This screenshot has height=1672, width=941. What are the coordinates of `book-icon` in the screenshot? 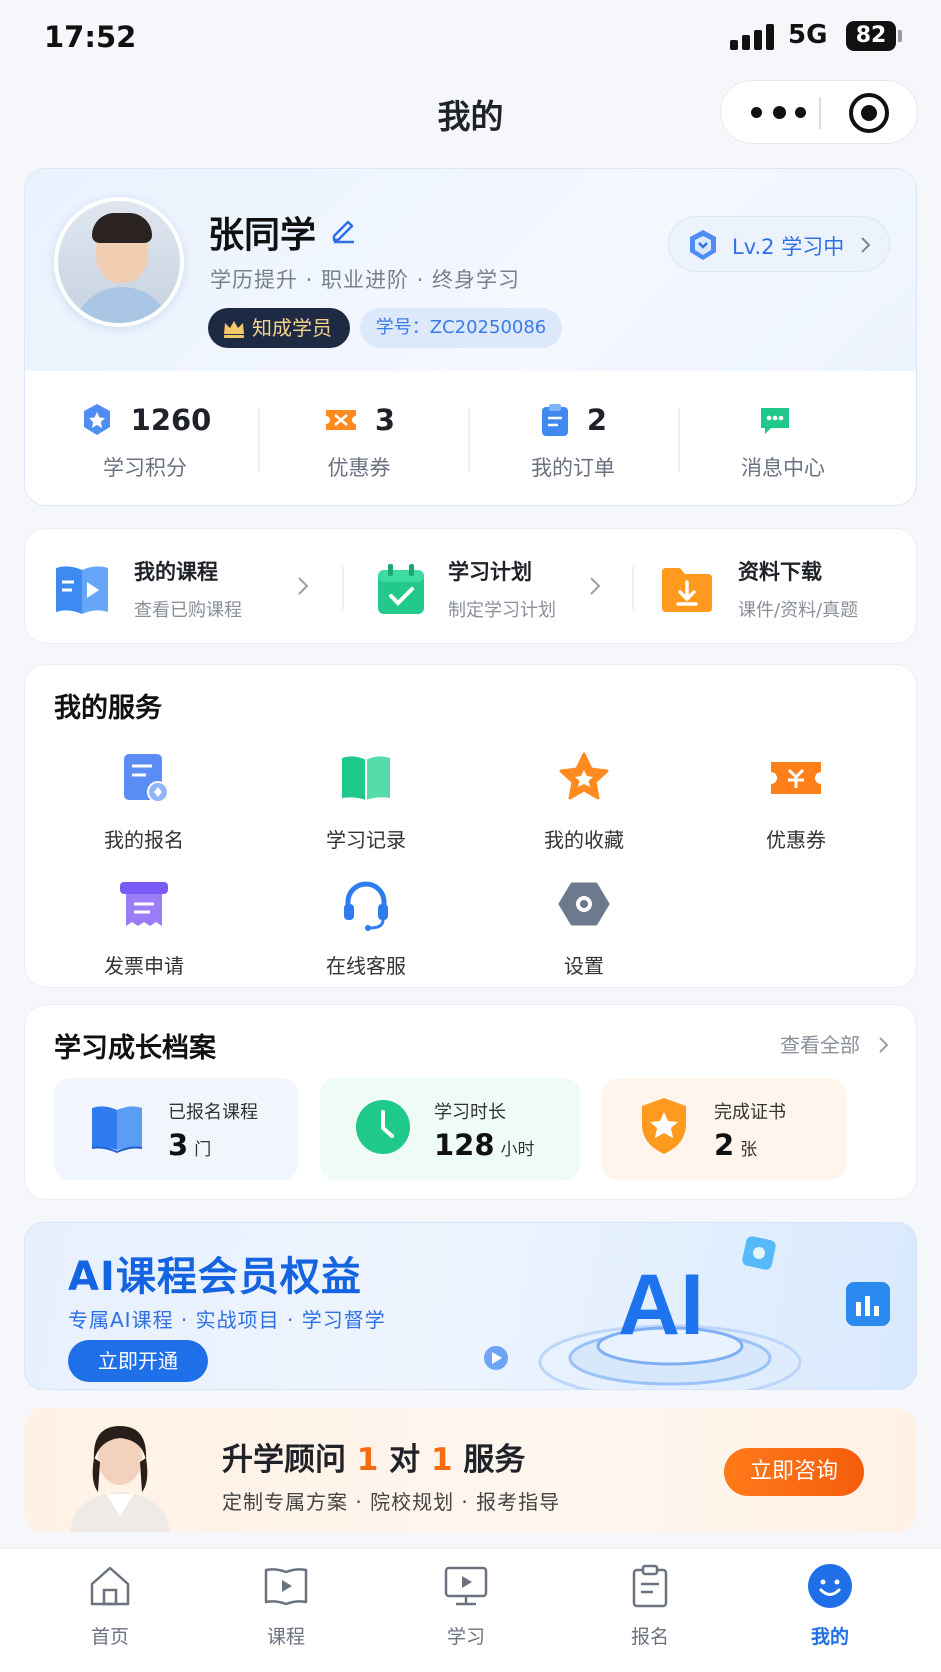 It's located at (117, 1130).